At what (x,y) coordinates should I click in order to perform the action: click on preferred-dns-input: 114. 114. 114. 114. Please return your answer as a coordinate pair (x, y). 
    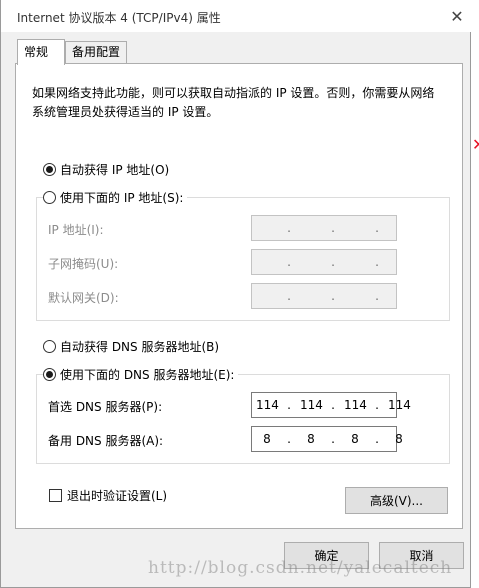
    Looking at the image, I should click on (331, 405).